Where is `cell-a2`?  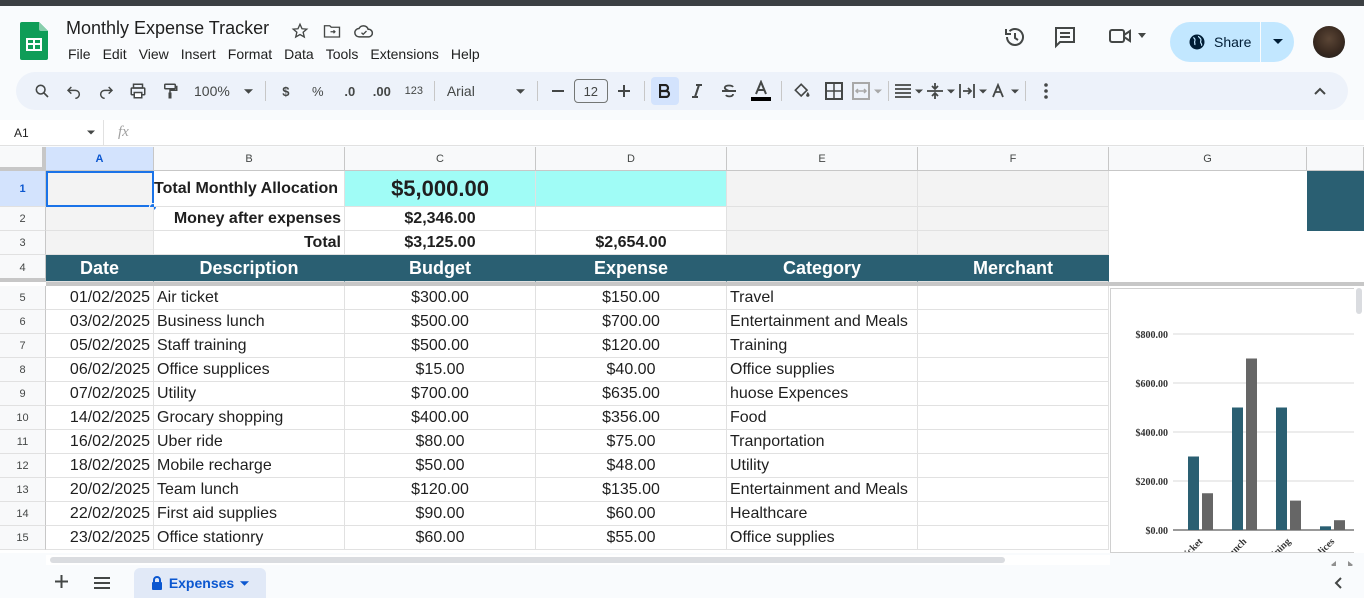 cell-a2 is located at coordinates (100, 219).